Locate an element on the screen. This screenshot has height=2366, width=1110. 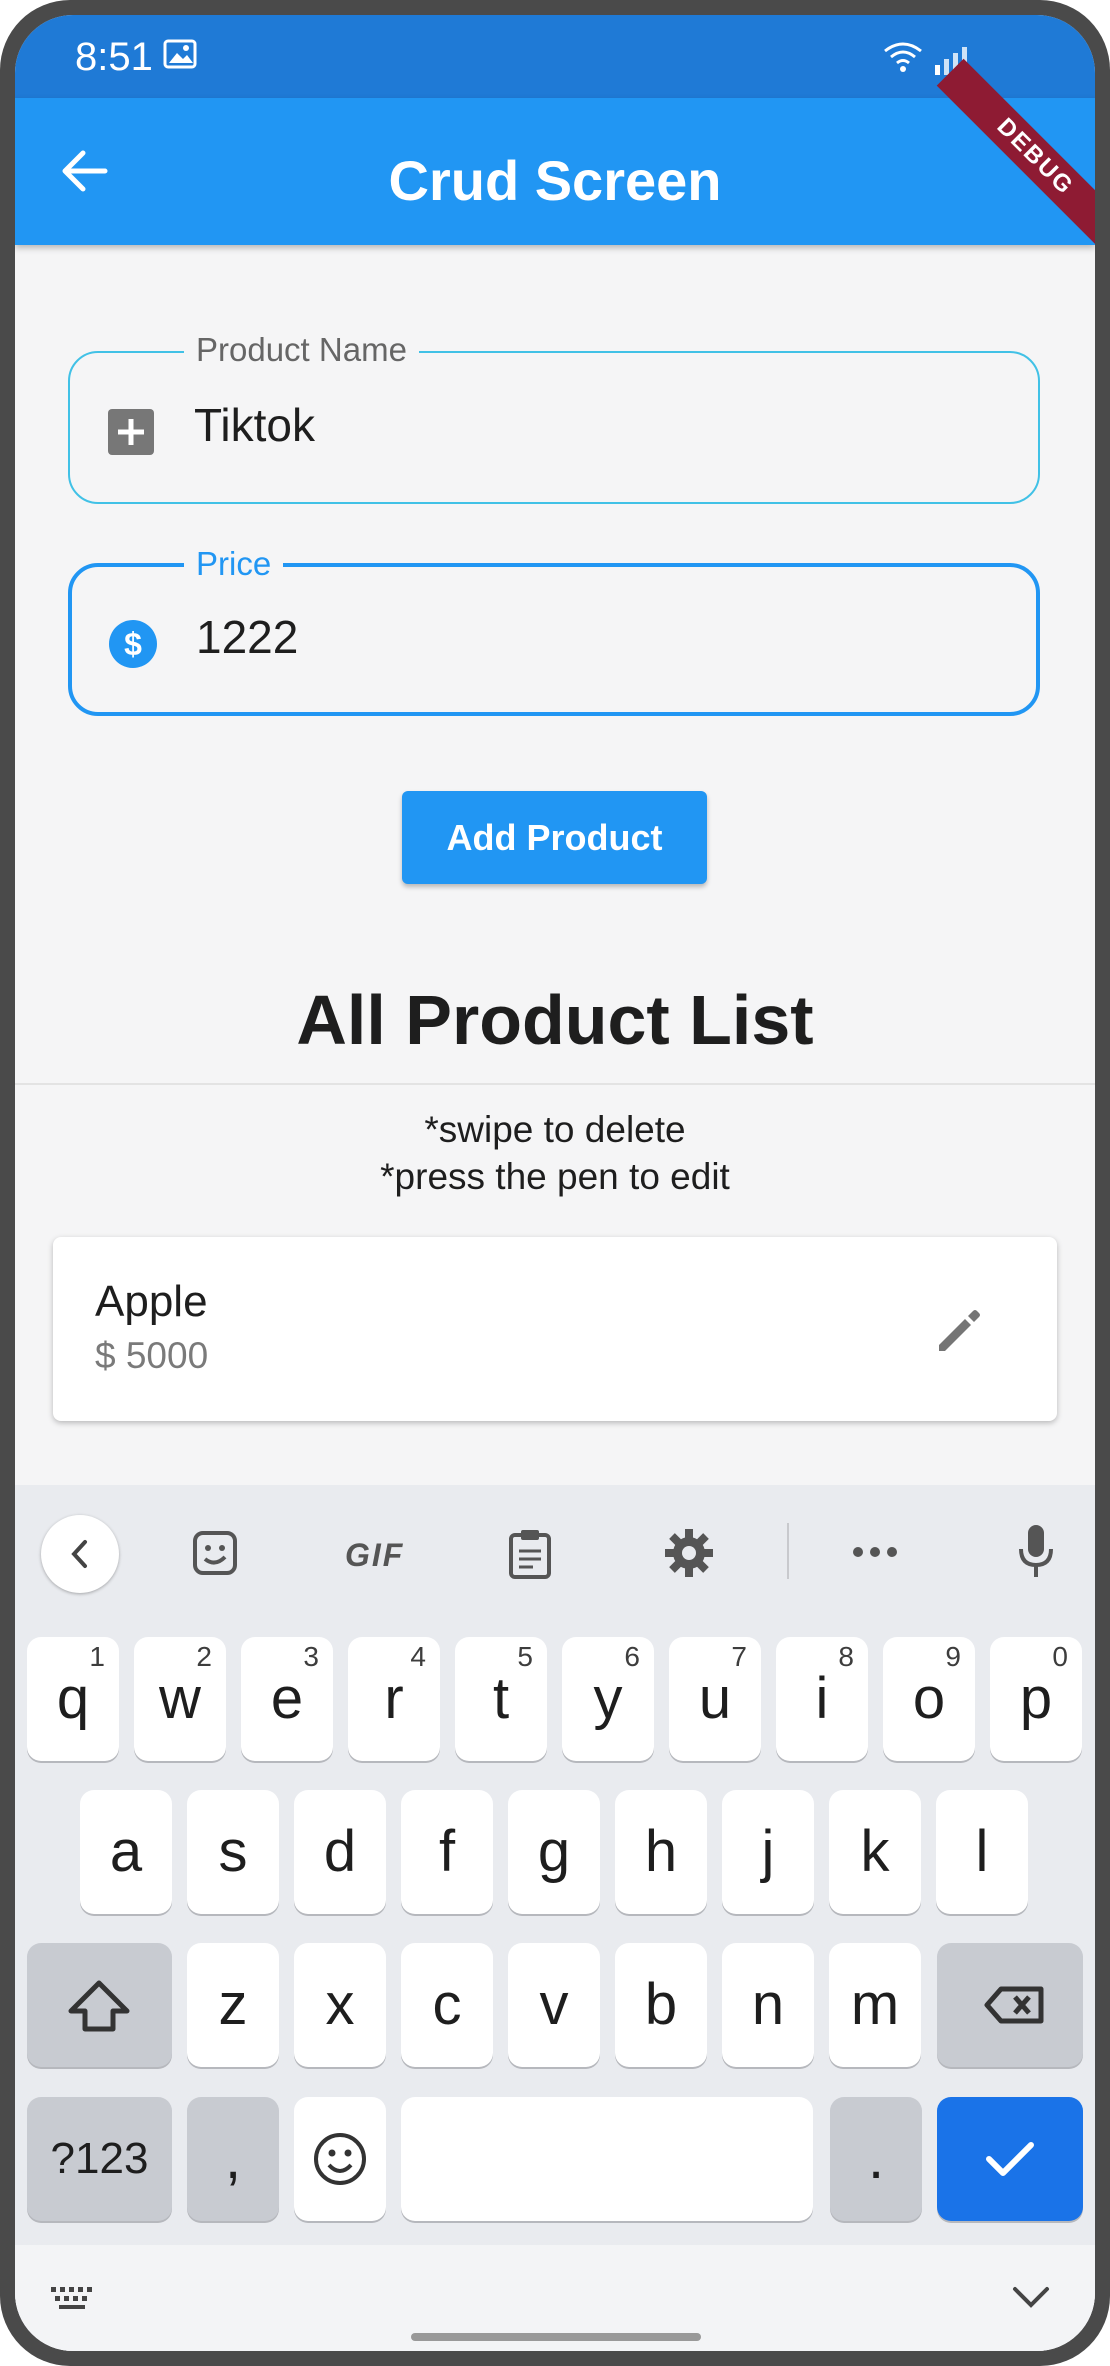
comma-key: , is located at coordinates (233, 2159).